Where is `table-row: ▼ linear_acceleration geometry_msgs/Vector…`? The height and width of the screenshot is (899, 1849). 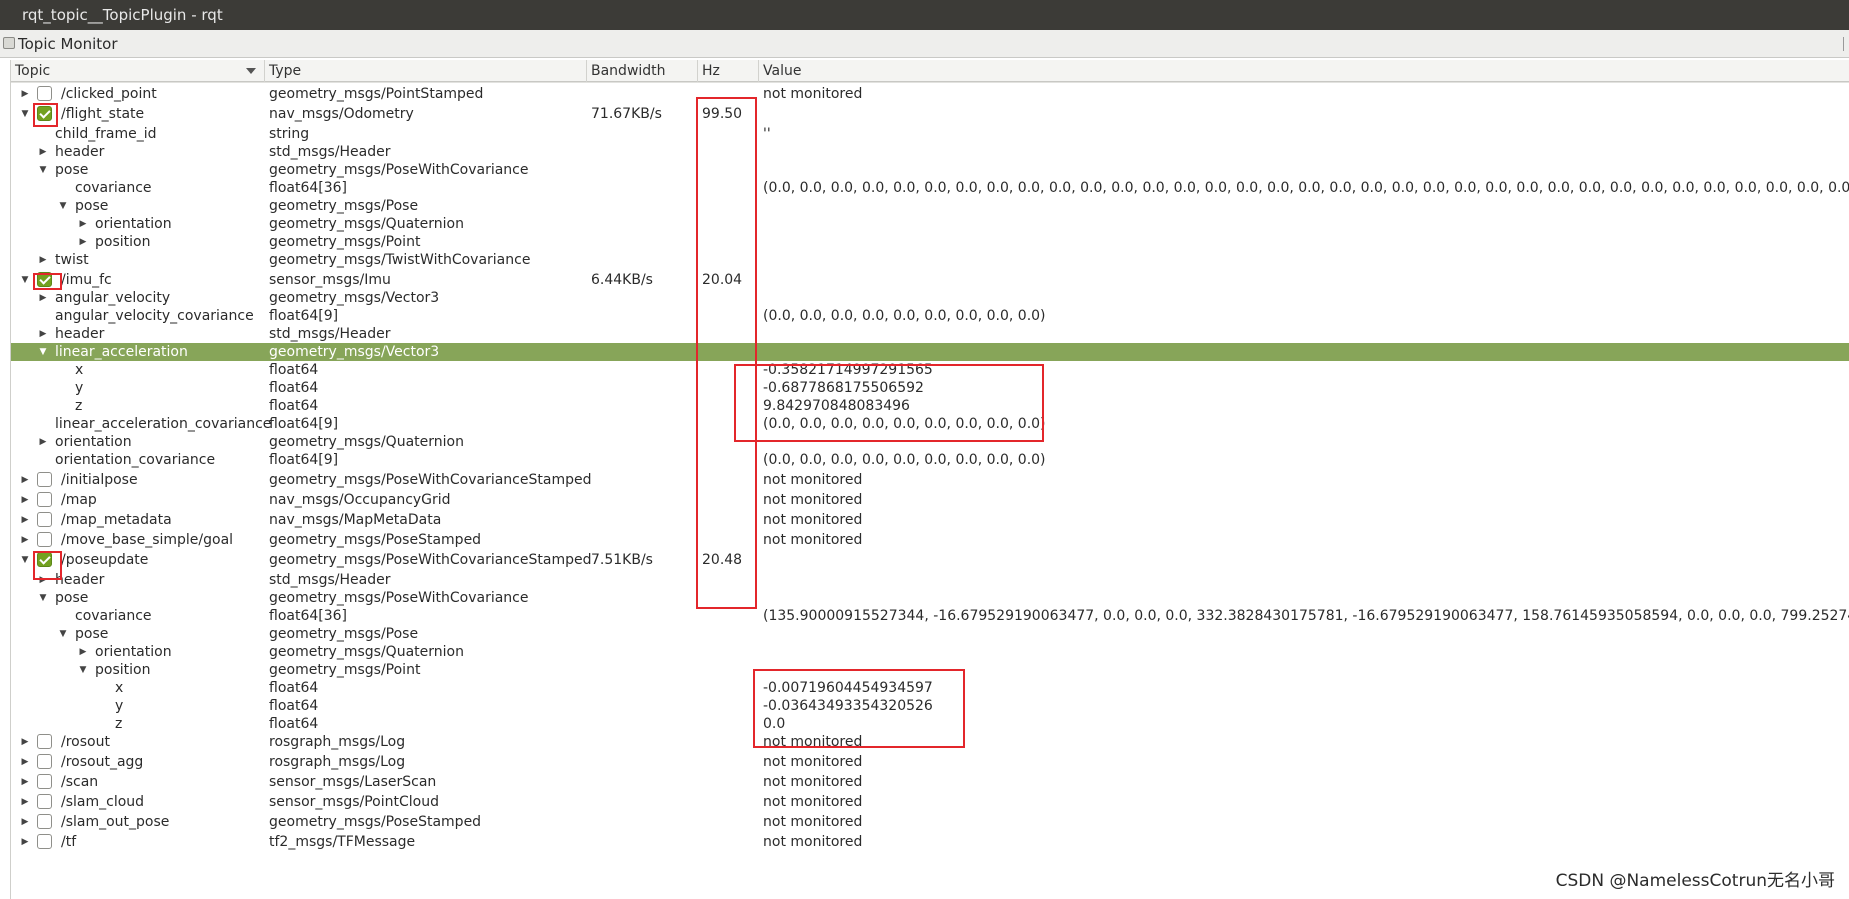
table-row: ▼ linear_acceleration geometry_msgs/Vector… is located at coordinates (930, 352).